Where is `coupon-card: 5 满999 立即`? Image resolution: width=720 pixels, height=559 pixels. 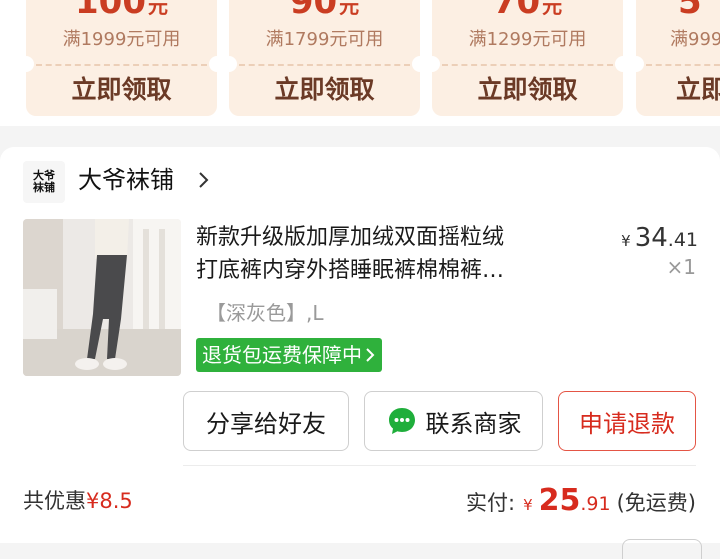 coupon-card: 5 满999 立即 is located at coordinates (674, 58).